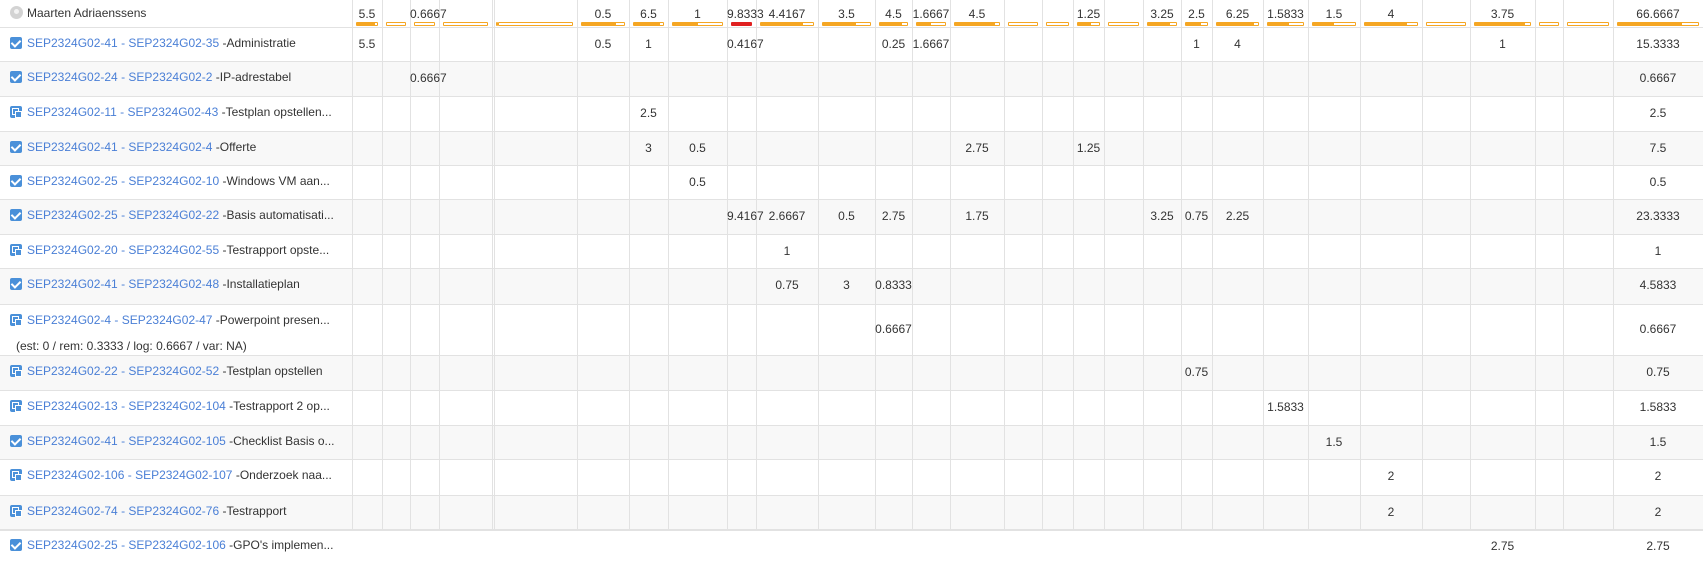 The height and width of the screenshot is (562, 1703). What do you see at coordinates (648, 113) in the screenshot?
I see `hours-cell: 2.5` at bounding box center [648, 113].